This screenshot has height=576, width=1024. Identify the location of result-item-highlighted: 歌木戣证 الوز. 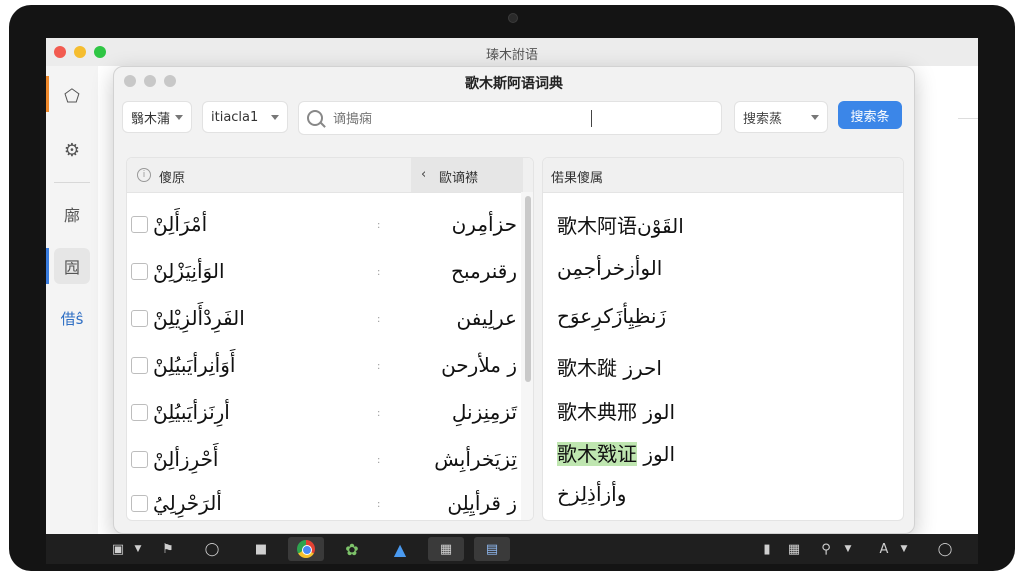
(616, 452).